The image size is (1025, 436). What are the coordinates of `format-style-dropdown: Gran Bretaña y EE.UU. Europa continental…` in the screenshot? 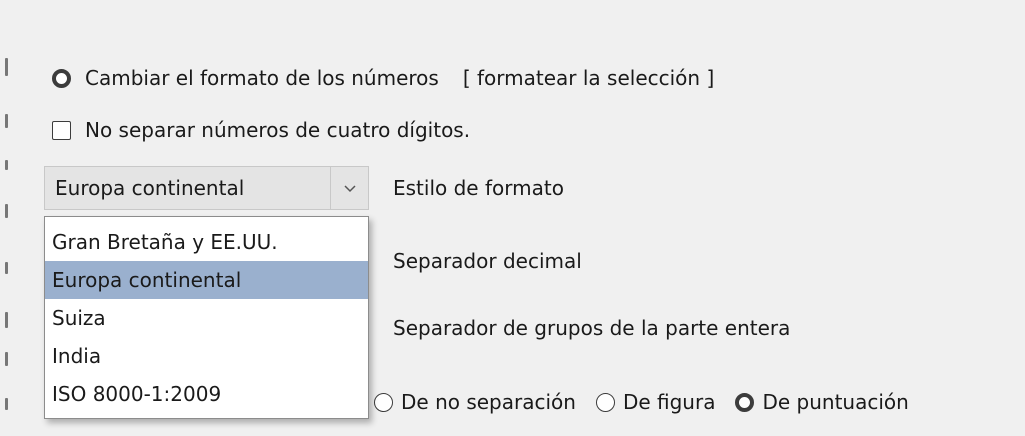 It's located at (206, 317).